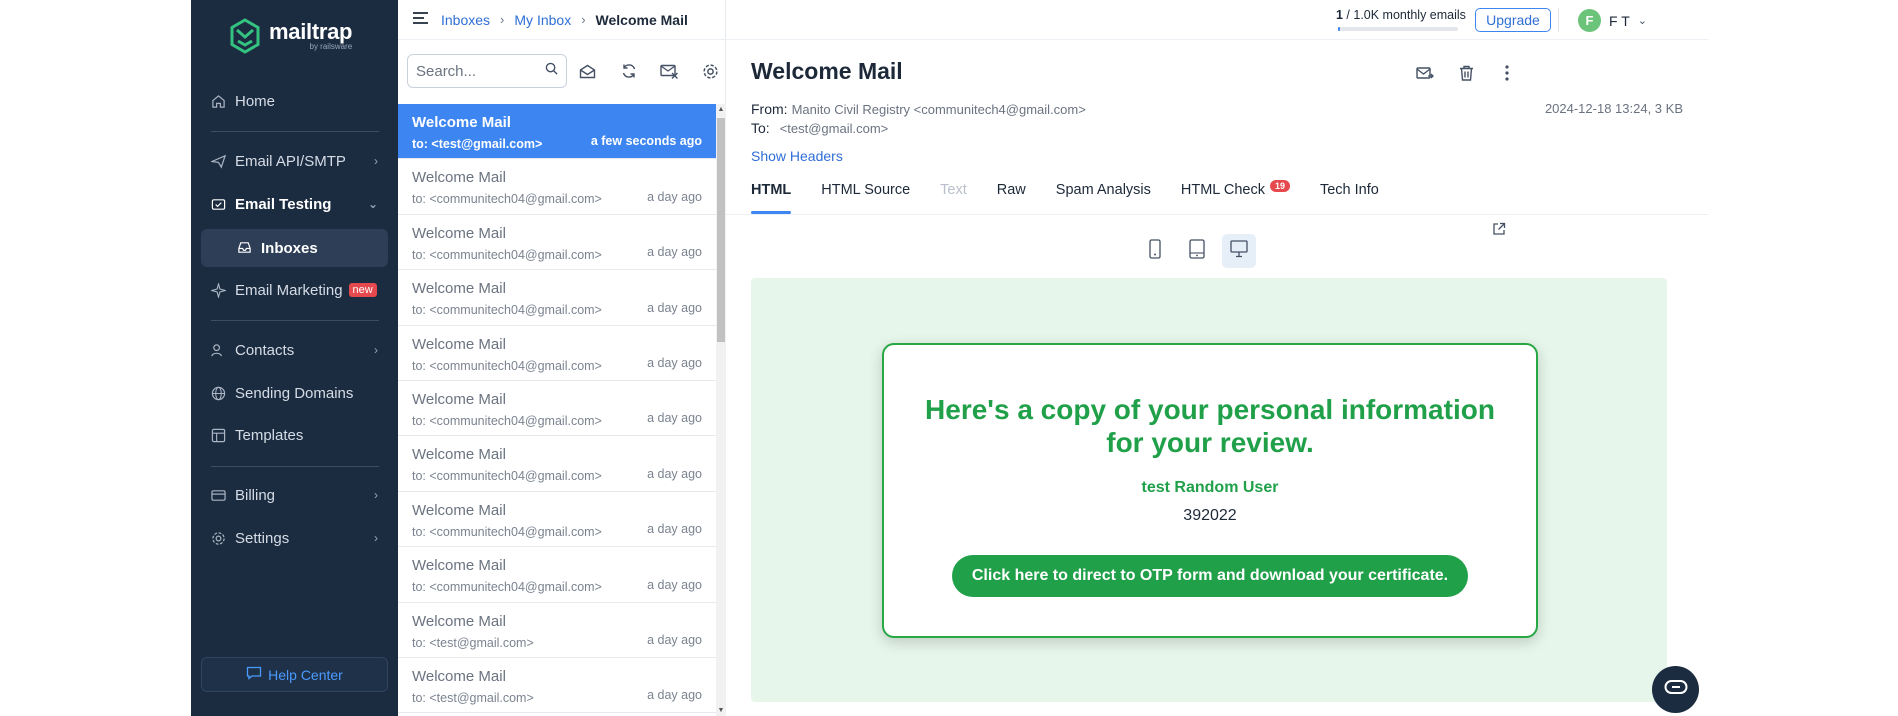 Image resolution: width=1898 pixels, height=716 pixels. What do you see at coordinates (1011, 198) in the screenshot?
I see `tab-raw: Raw` at bounding box center [1011, 198].